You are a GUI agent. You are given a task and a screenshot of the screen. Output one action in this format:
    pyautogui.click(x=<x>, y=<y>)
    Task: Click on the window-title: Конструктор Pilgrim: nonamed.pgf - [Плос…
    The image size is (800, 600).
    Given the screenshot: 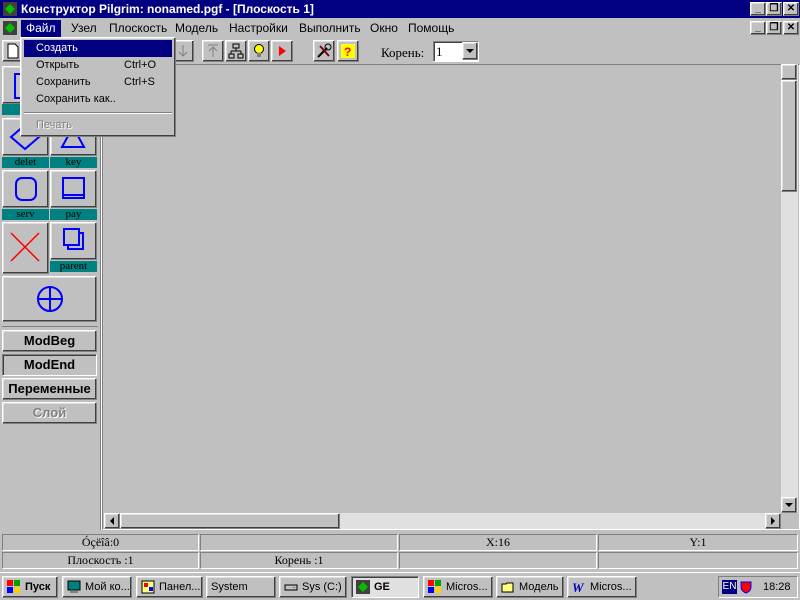 What is the action you would take?
    pyautogui.click(x=167, y=9)
    